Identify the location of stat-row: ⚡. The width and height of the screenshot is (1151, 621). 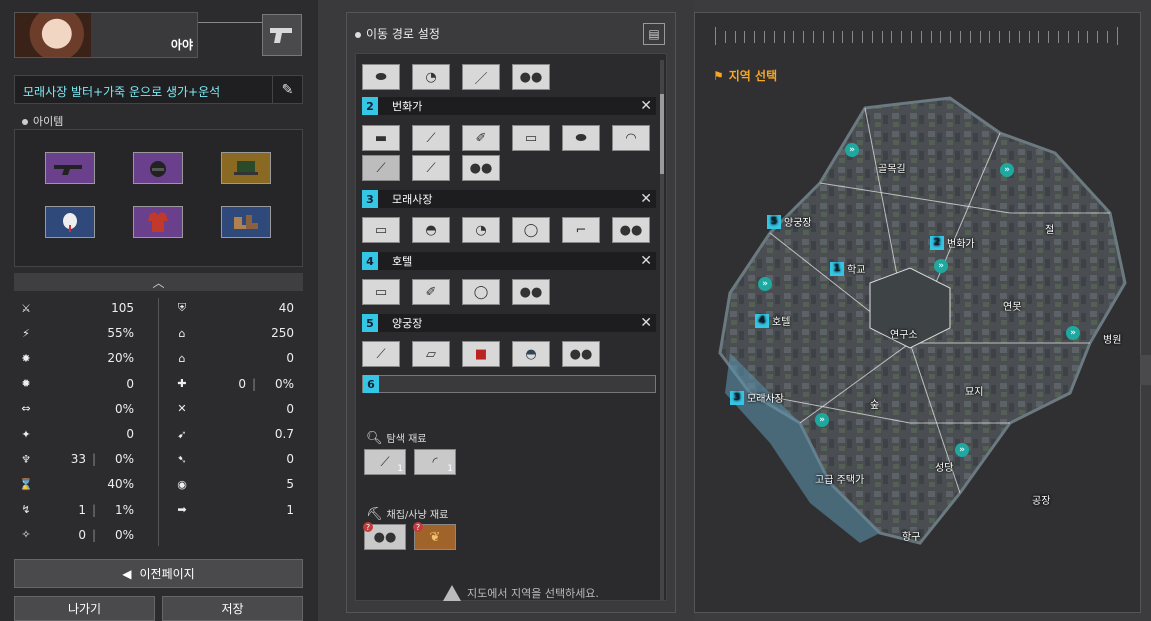
(26, 333).